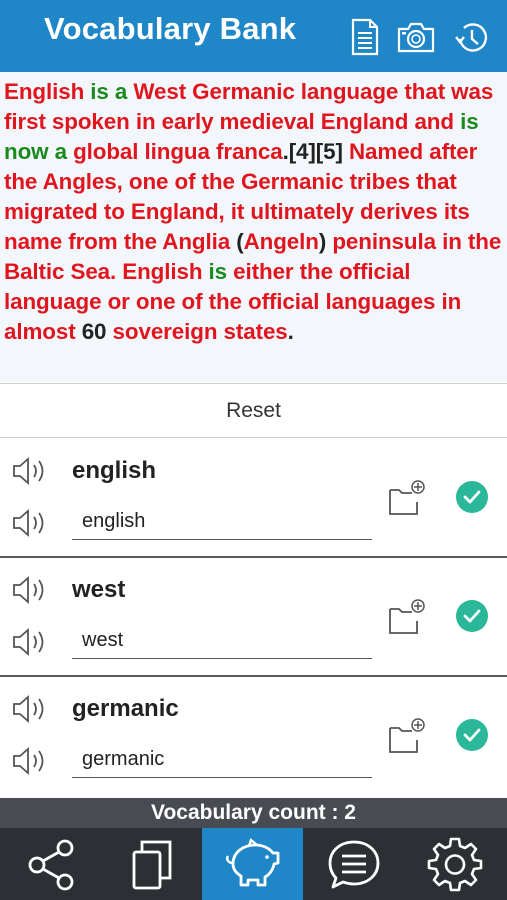 This screenshot has height=900, width=507. What do you see at coordinates (222, 642) in the screenshot?
I see `vocab-input: west` at bounding box center [222, 642].